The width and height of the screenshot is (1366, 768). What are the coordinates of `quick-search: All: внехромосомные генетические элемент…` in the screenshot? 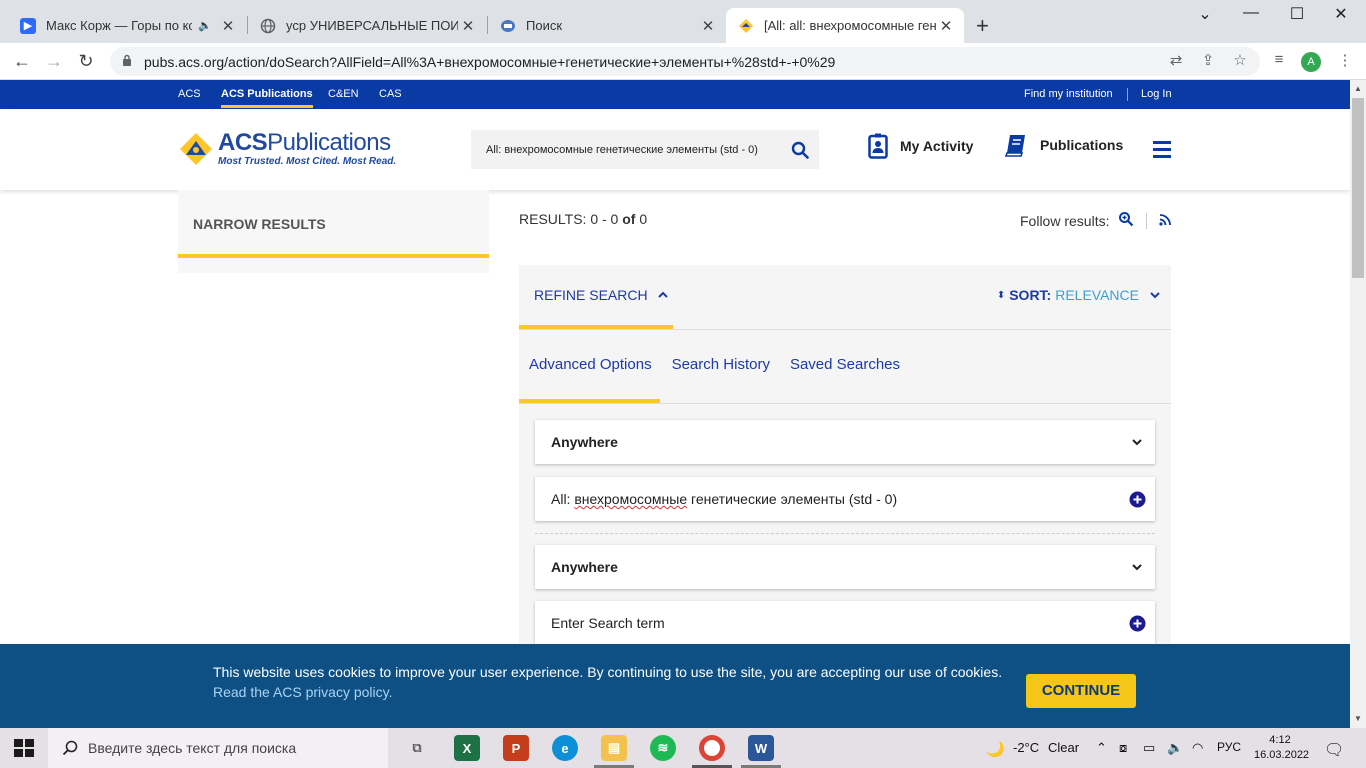 It's located at (645, 149).